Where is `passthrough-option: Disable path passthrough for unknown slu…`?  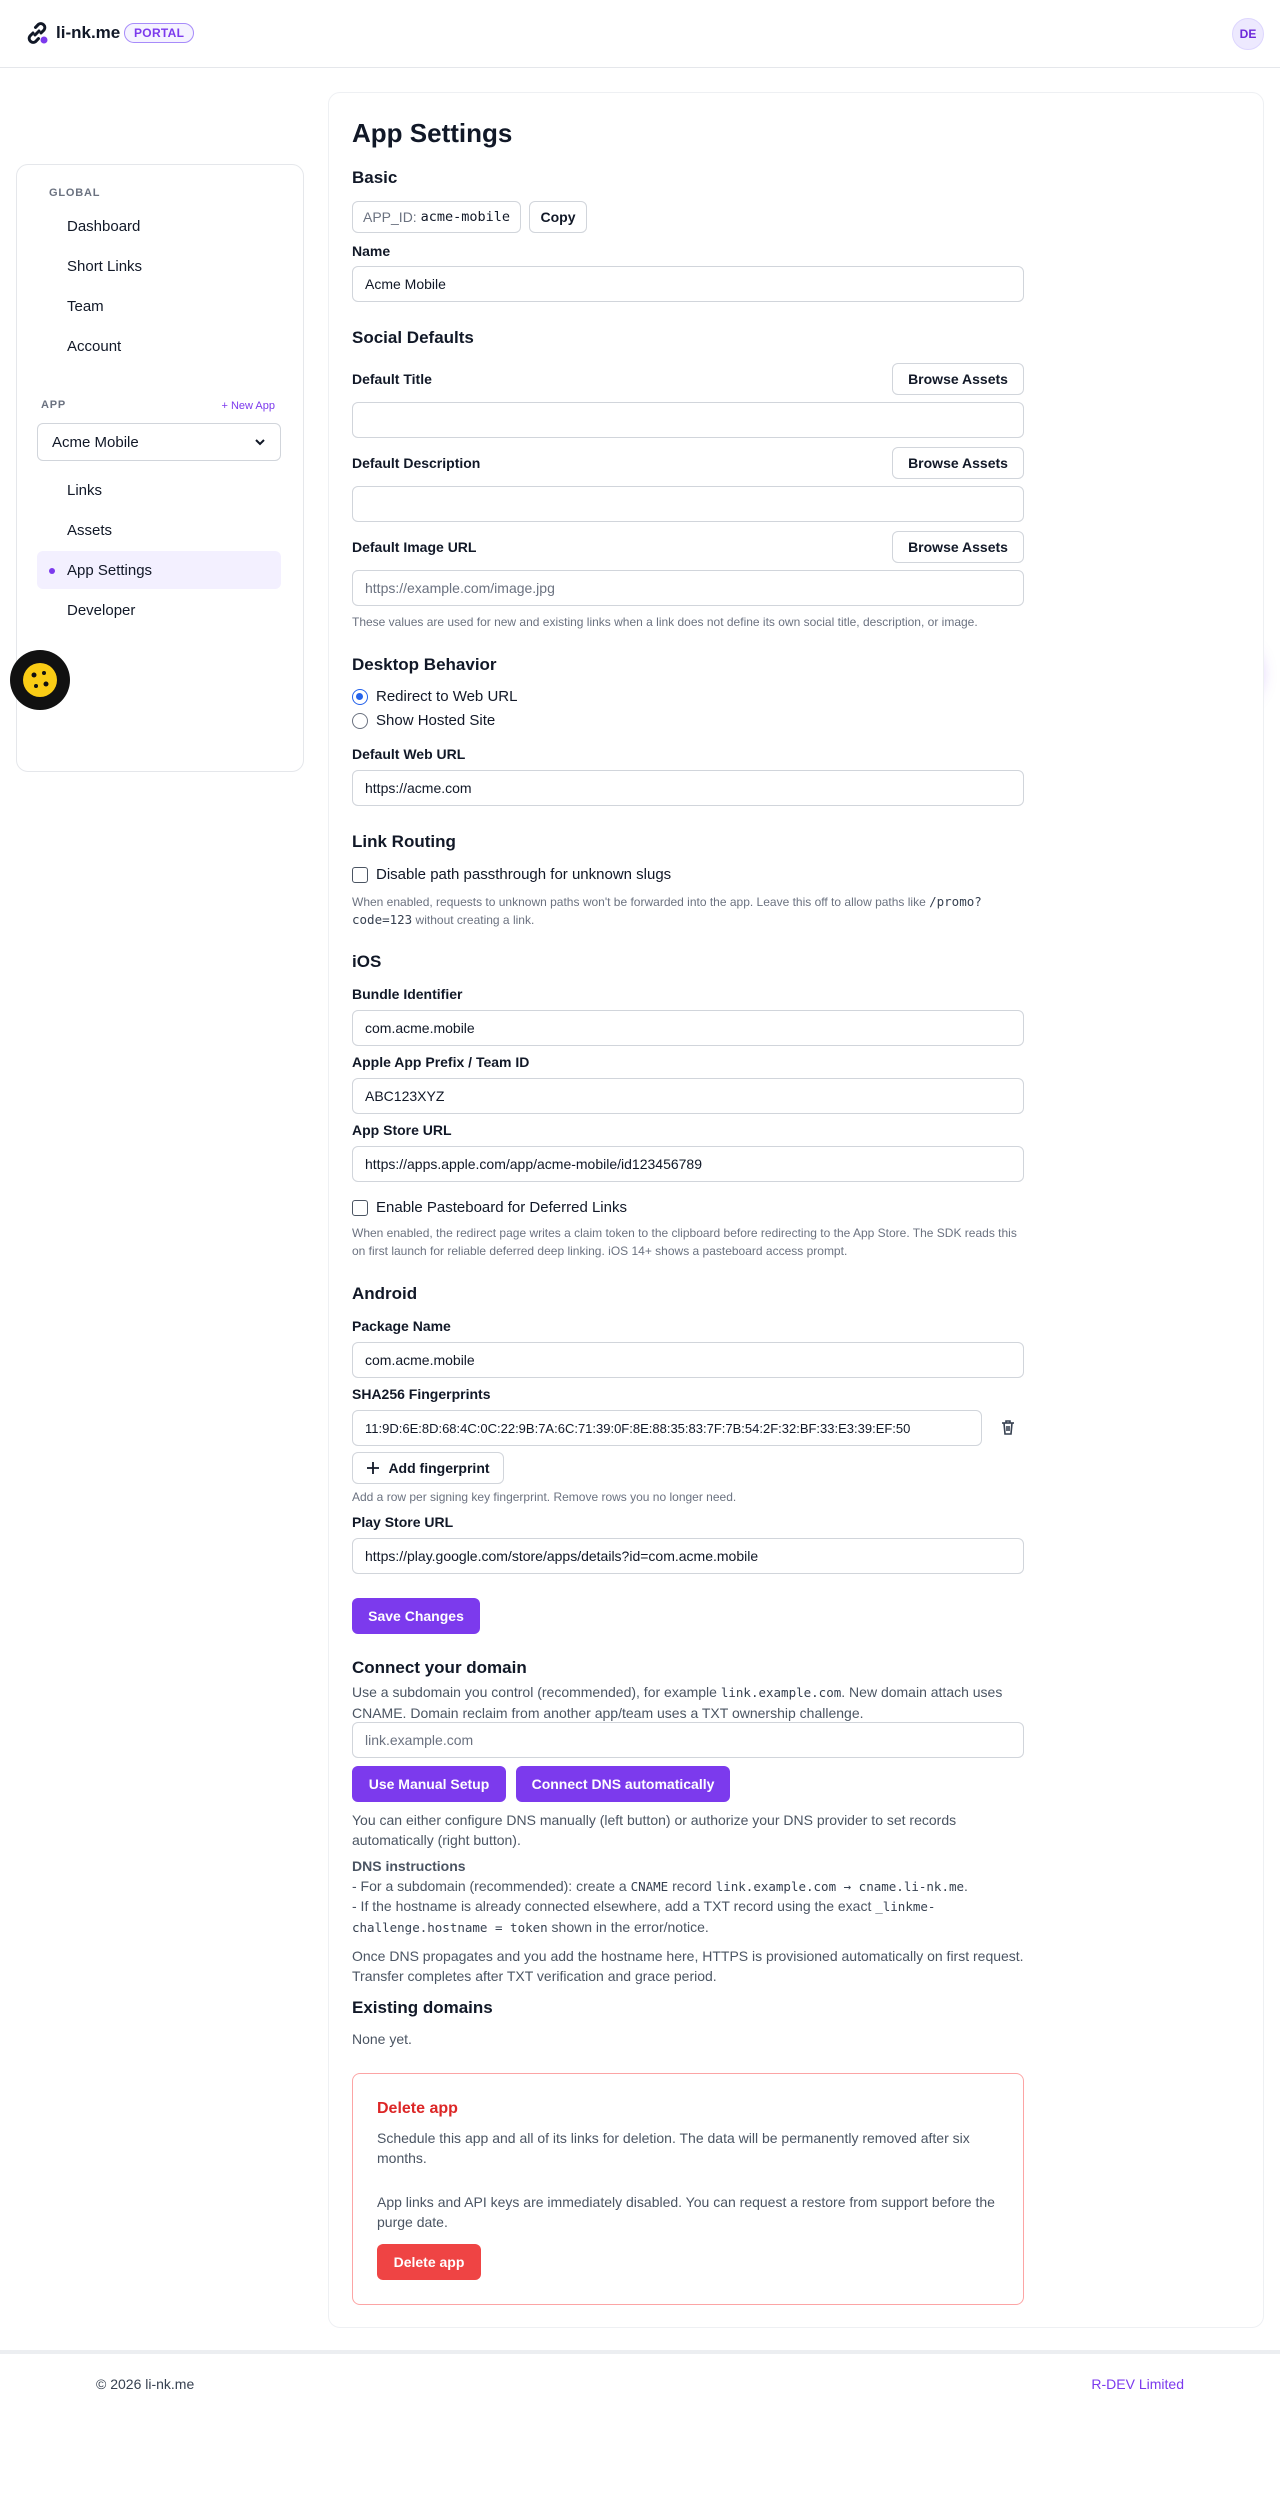 passthrough-option: Disable path passthrough for unknown slu… is located at coordinates (511, 874).